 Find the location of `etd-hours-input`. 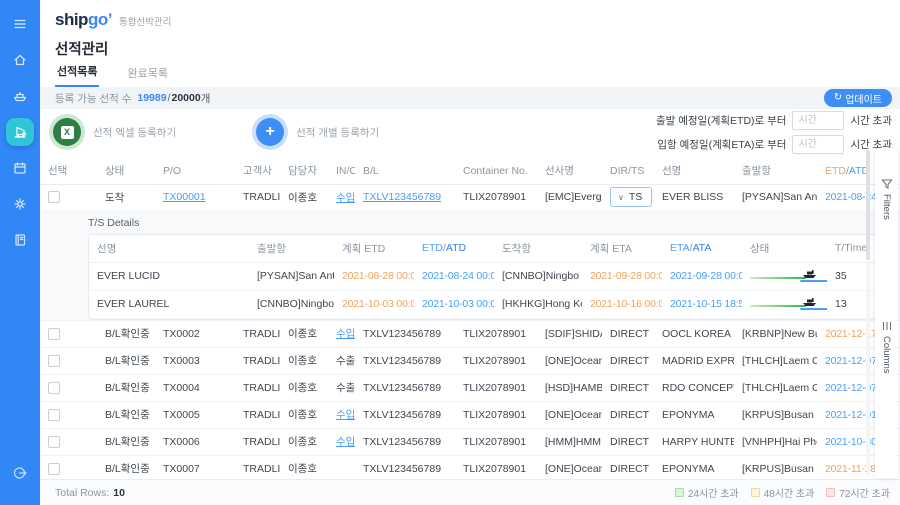

etd-hours-input is located at coordinates (818, 120).